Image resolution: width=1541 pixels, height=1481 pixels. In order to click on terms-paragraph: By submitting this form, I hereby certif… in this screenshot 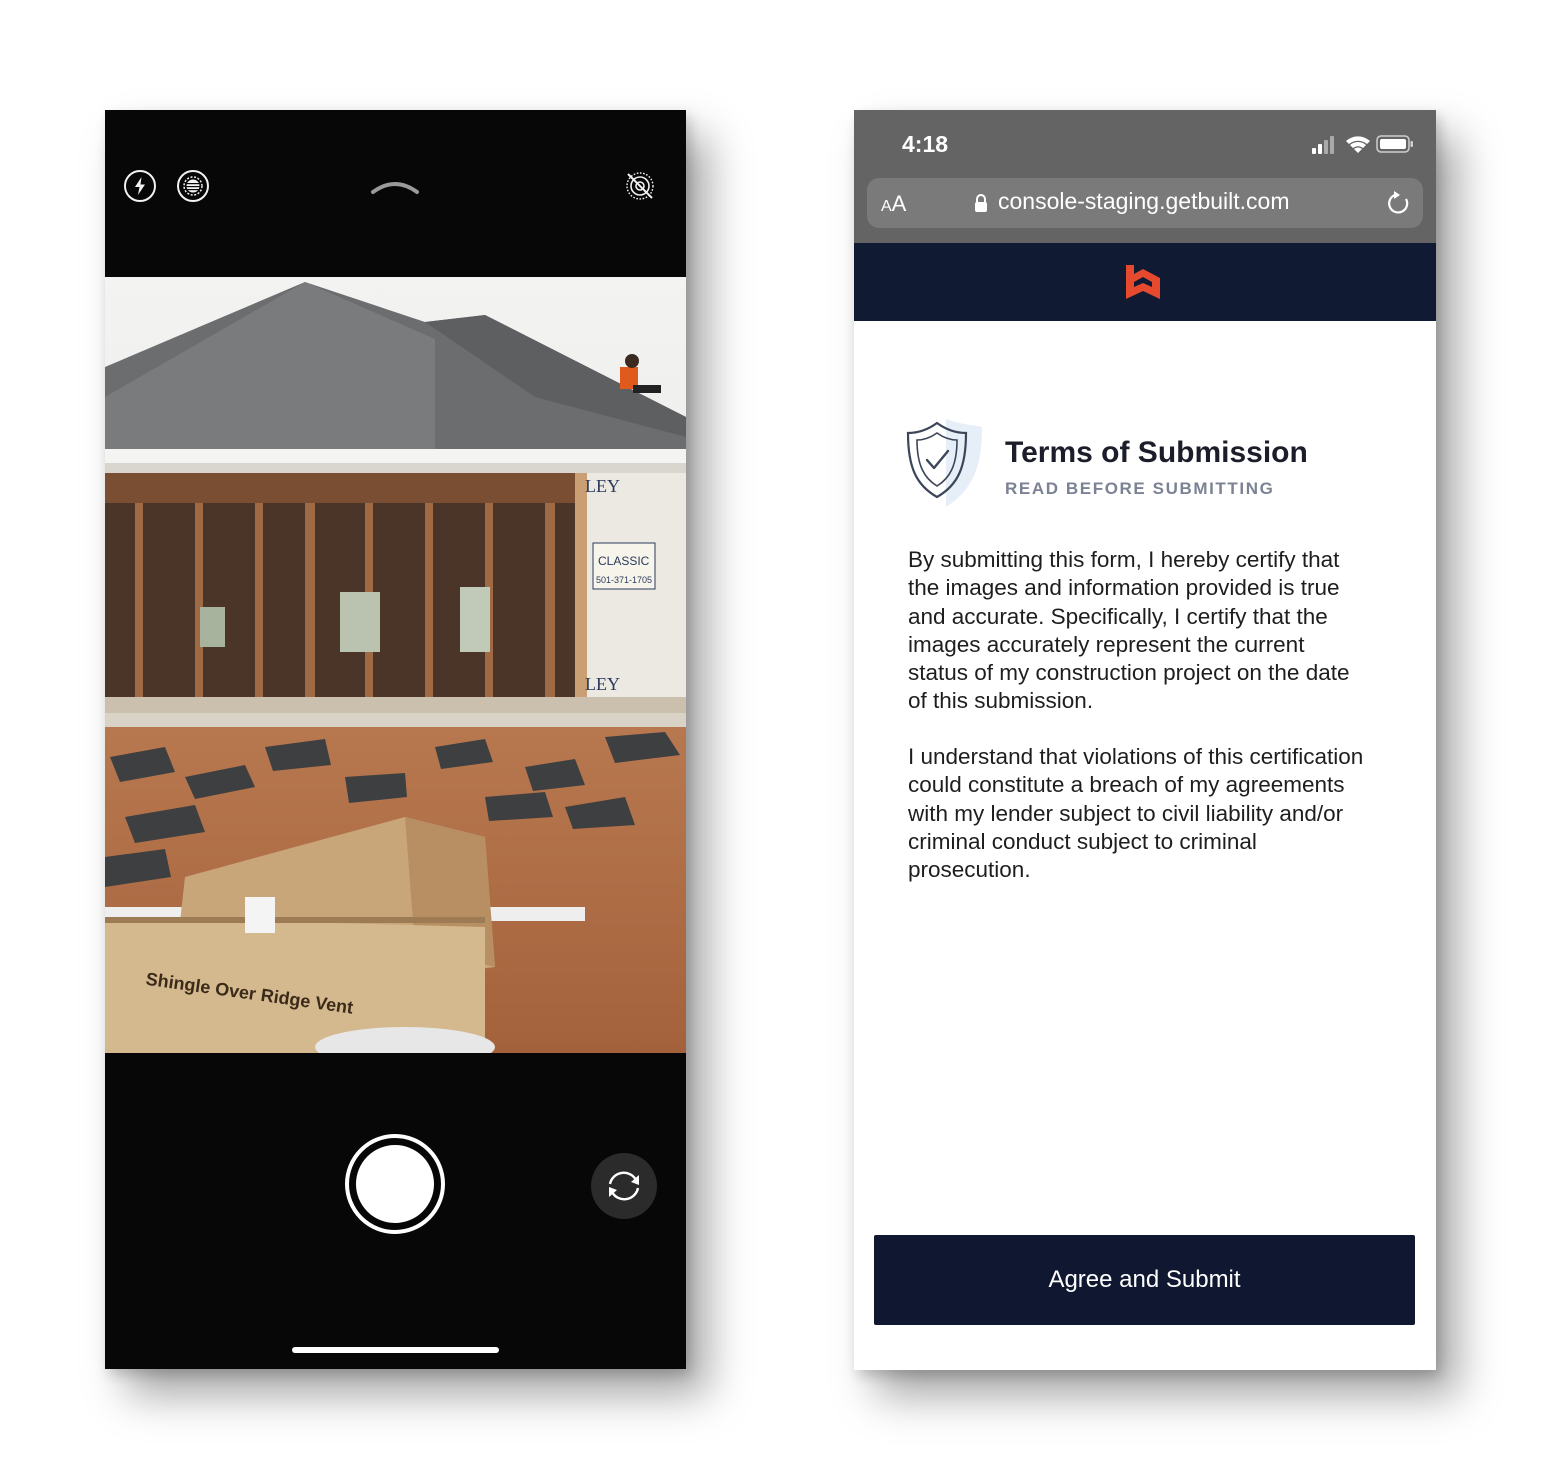, I will do `click(1129, 630)`.